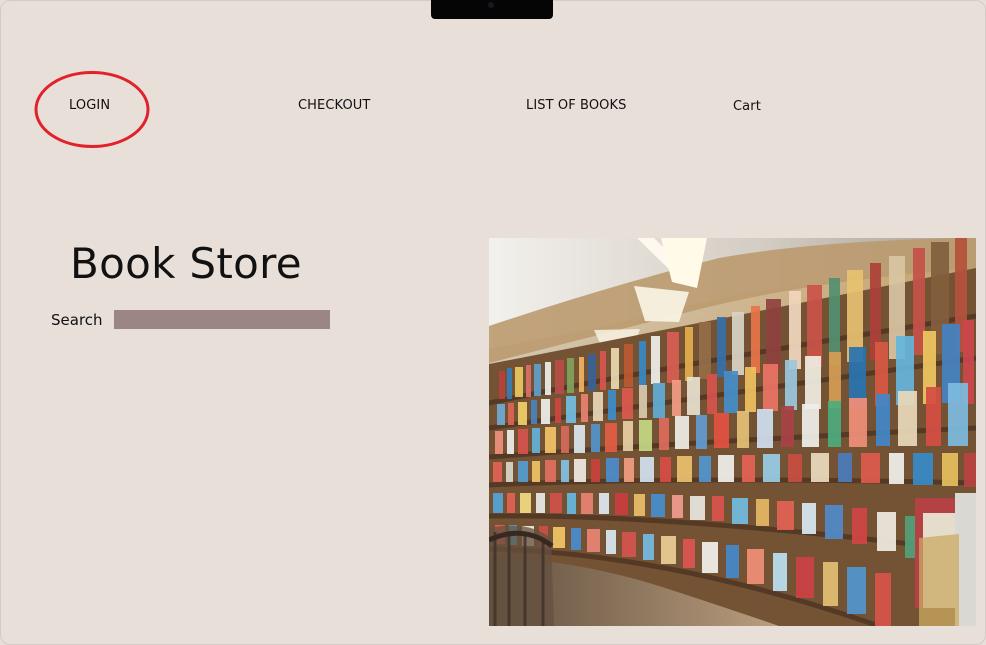 This screenshot has width=986, height=645. What do you see at coordinates (492, 9) in the screenshot?
I see `camera-notch` at bounding box center [492, 9].